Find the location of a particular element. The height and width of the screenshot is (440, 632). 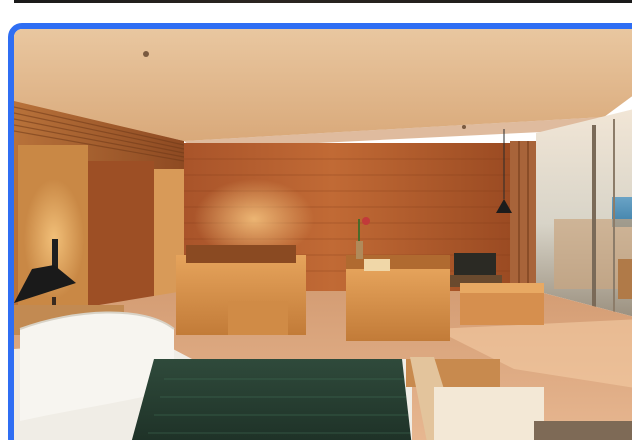

top-image-edge is located at coordinates (323, 1).